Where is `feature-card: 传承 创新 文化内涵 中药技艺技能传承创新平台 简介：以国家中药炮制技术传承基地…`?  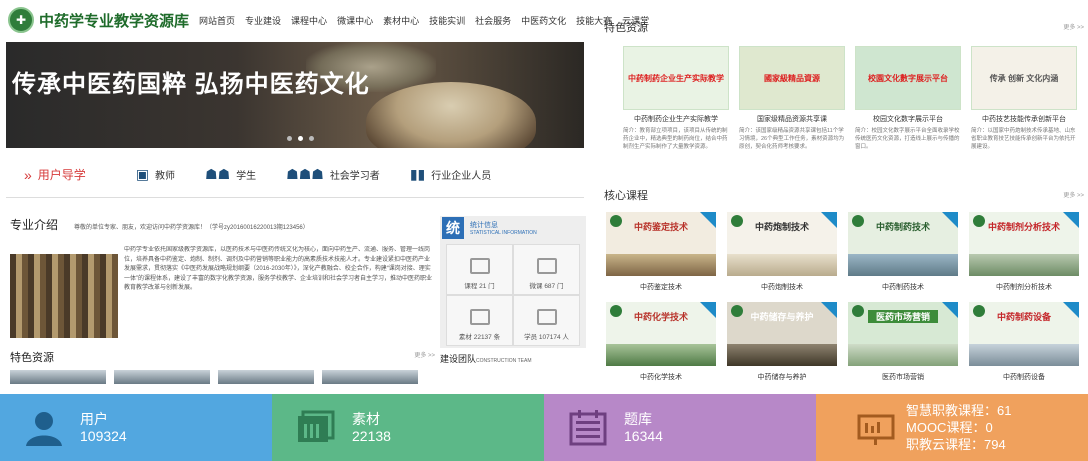 feature-card: 传承 创新 文化内涵 中药技艺技能传承创新平台 简介：以国家中药炮制技术传承基地… is located at coordinates (1024, 102).